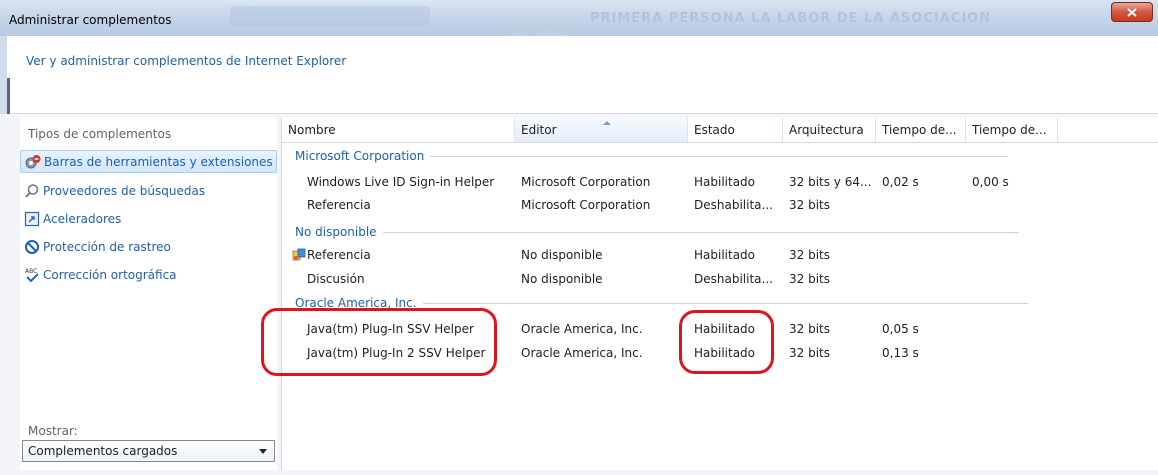 This screenshot has height=475, width=1158. I want to click on cell-name: Java(tm) Plug-In 2 SSV Helper, so click(396, 353).